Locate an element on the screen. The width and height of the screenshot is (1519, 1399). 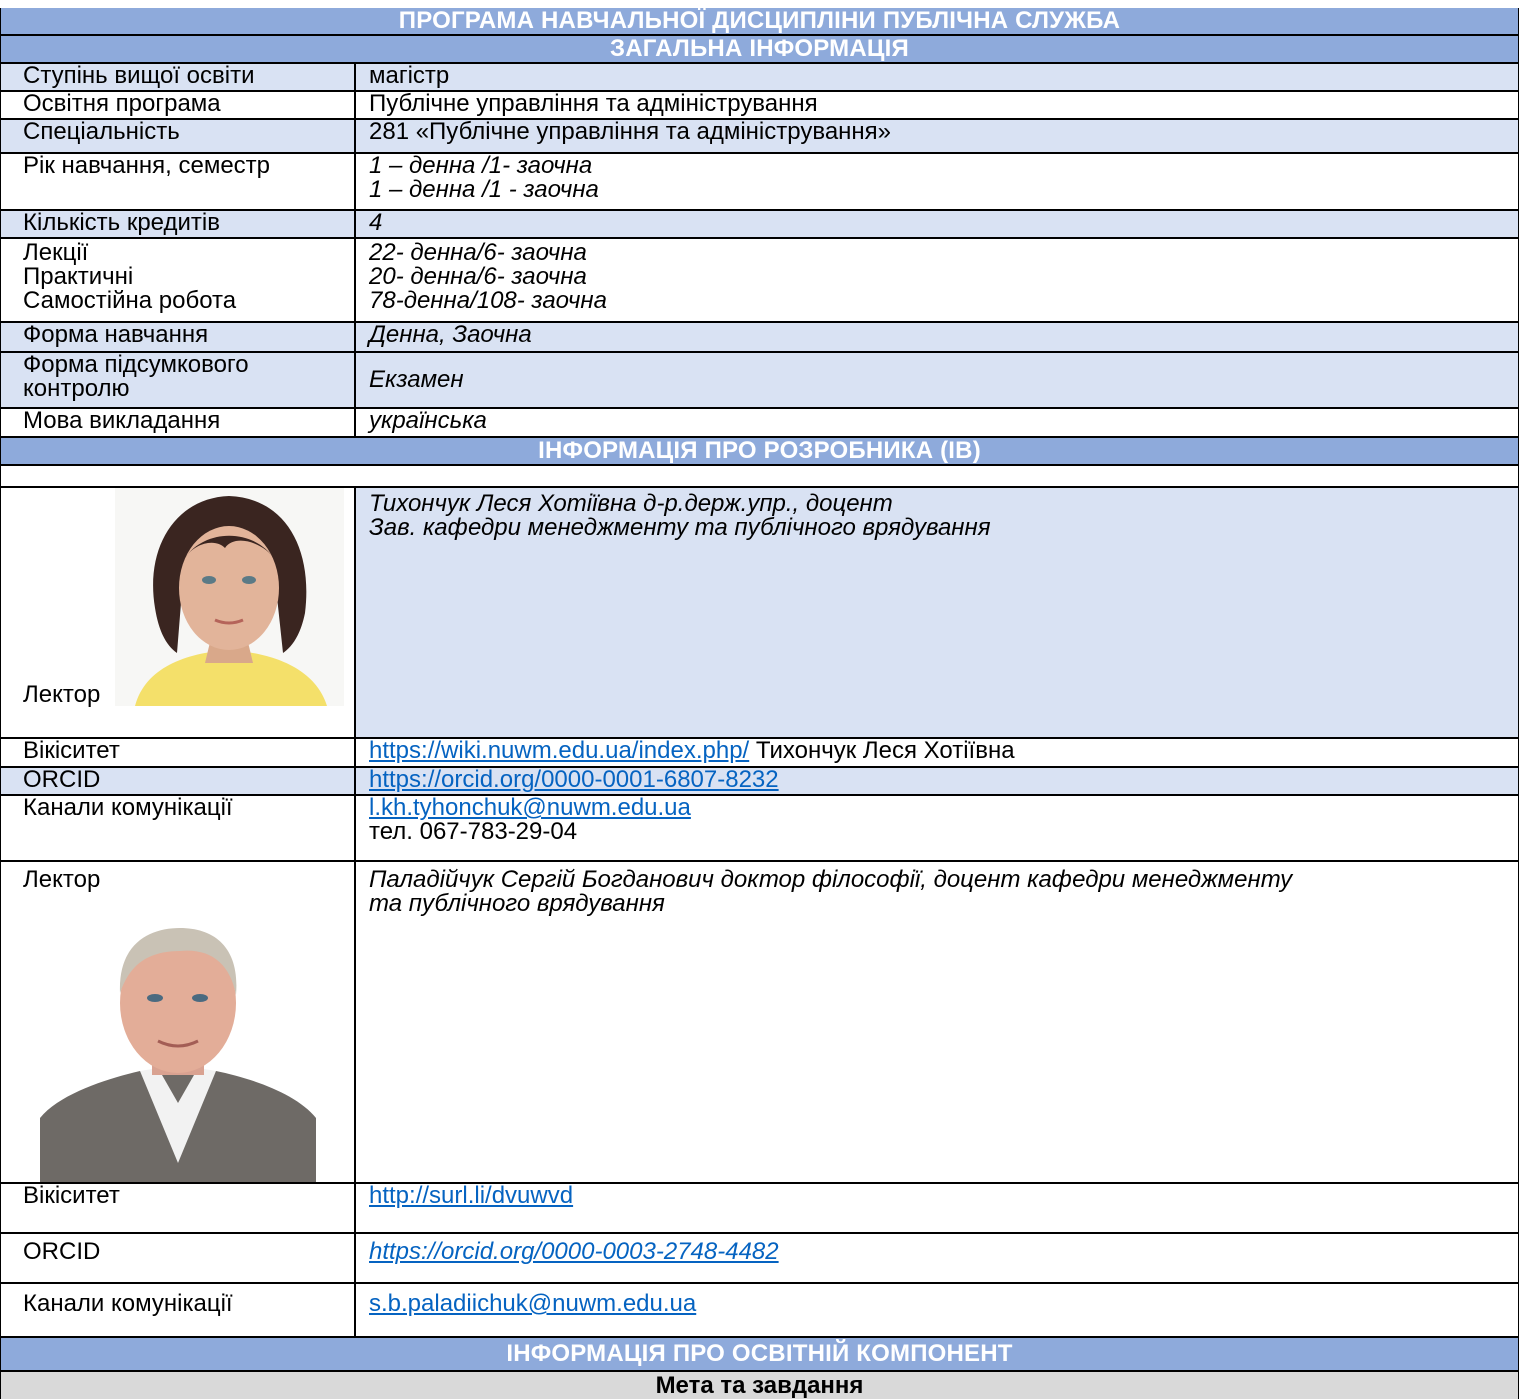
lecturer1-channels-label: Канали комунікації is located at coordinates (128, 808).